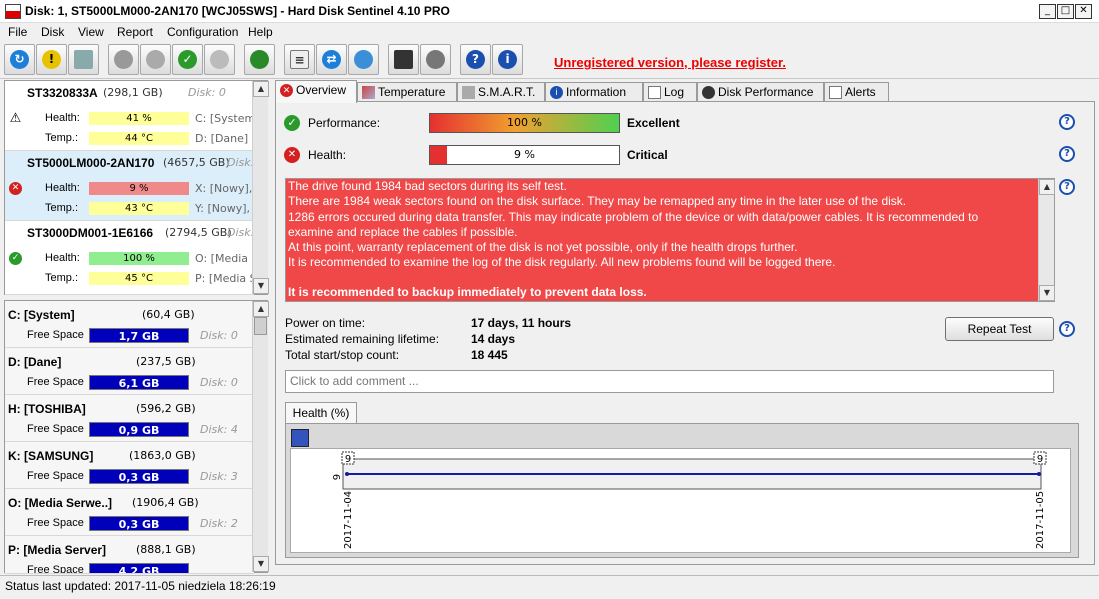 This screenshot has width=1099, height=599. Describe the element at coordinates (202, 32) in the screenshot. I see `menu-configuration: Configuration` at that location.